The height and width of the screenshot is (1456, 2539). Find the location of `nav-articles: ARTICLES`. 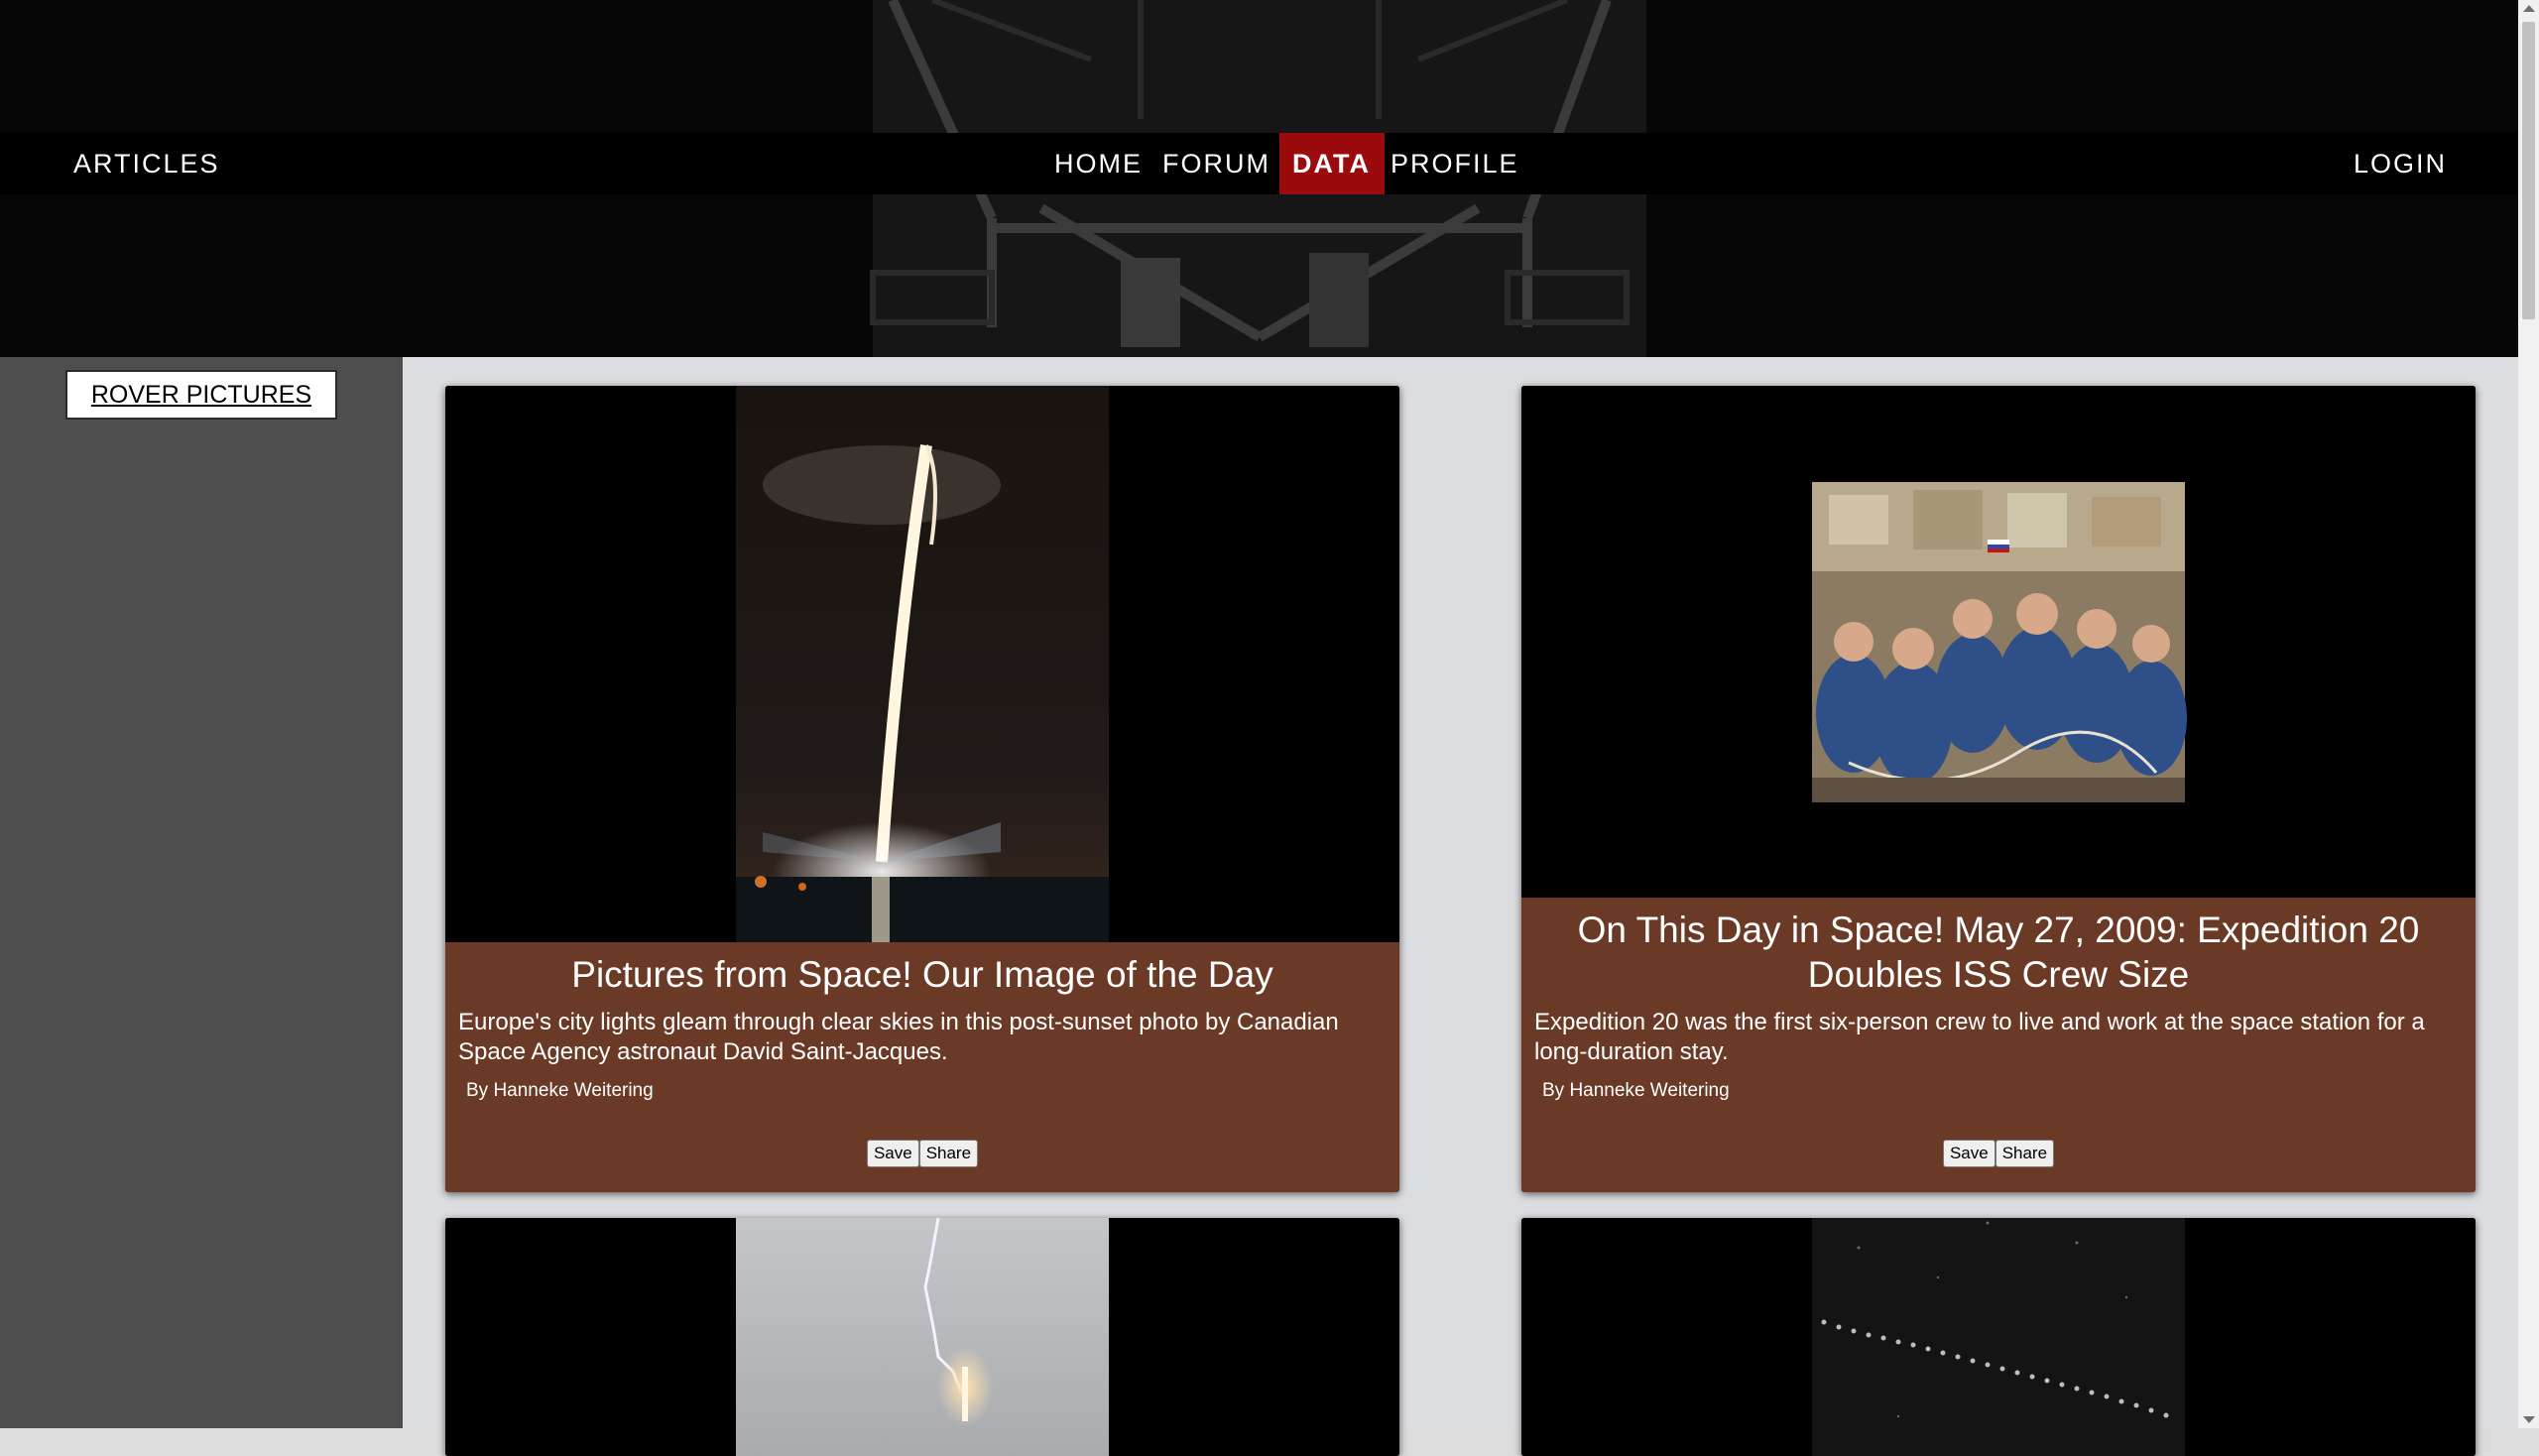

nav-articles: ARTICLES is located at coordinates (147, 163).